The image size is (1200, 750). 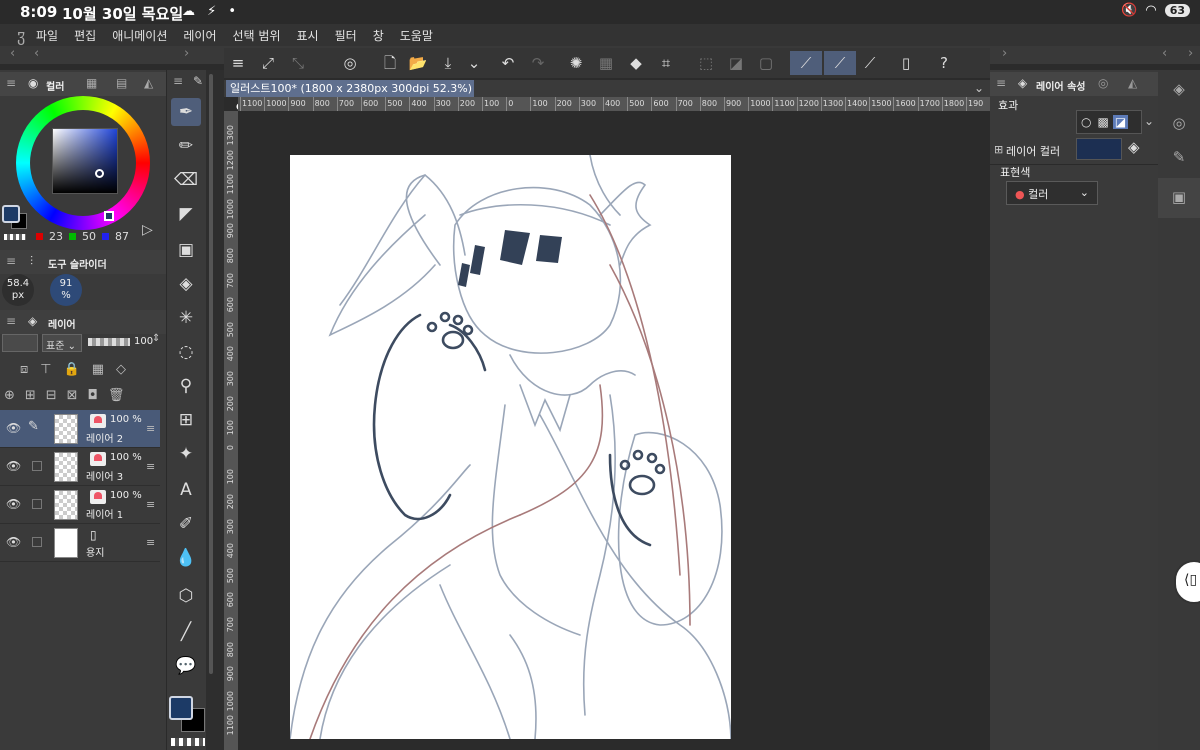 What do you see at coordinates (89, 236) in the screenshot?
I see `green-value: 50` at bounding box center [89, 236].